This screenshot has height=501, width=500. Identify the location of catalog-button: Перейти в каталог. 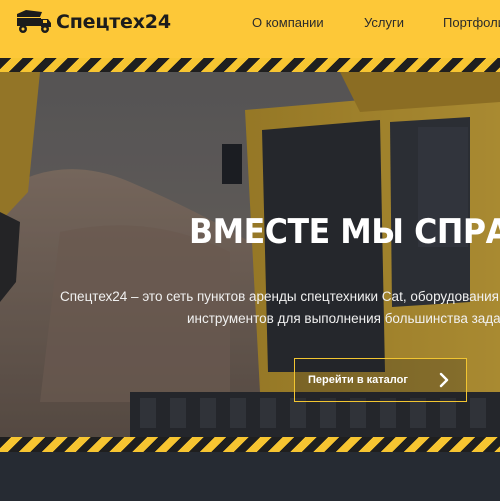
(380, 380).